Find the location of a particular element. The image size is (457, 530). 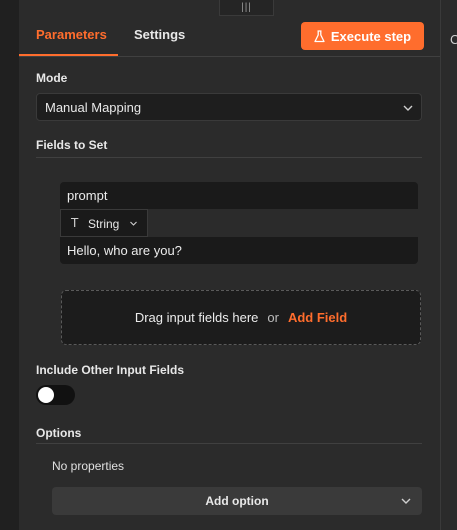

no-properties-text: No properties is located at coordinates (88, 466).